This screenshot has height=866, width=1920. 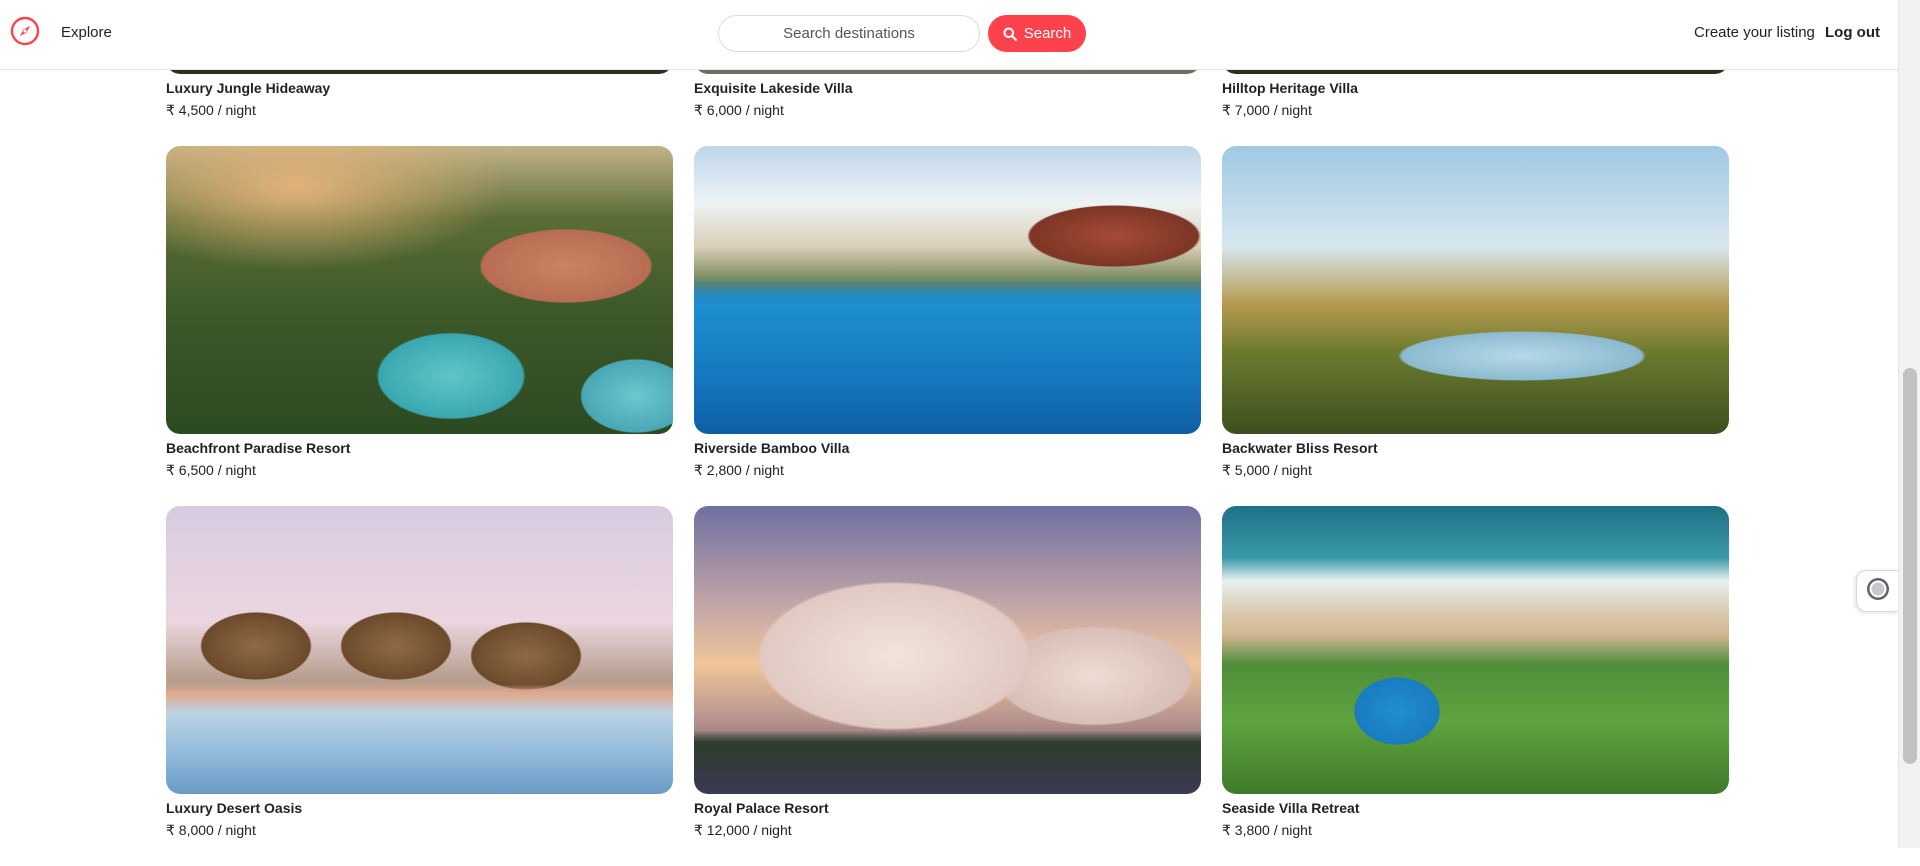 I want to click on listing-price: ₹ 2,800 / night, so click(x=739, y=470).